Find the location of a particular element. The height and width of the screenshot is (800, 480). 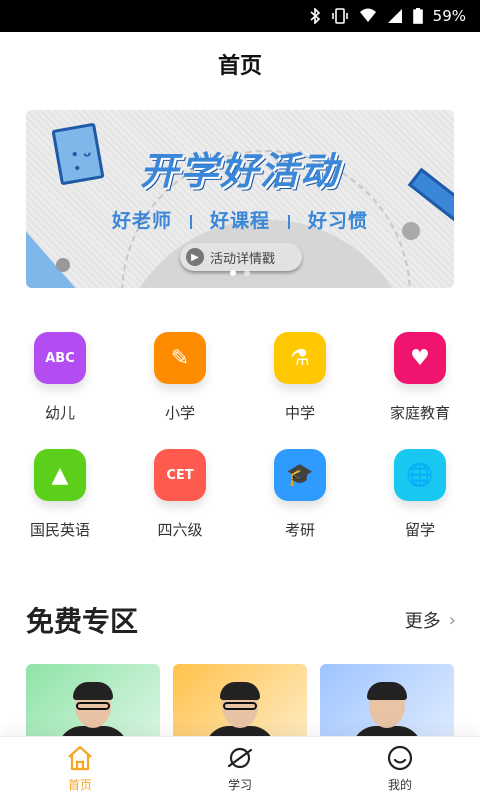

tab-me: 我的 is located at coordinates (400, 768).